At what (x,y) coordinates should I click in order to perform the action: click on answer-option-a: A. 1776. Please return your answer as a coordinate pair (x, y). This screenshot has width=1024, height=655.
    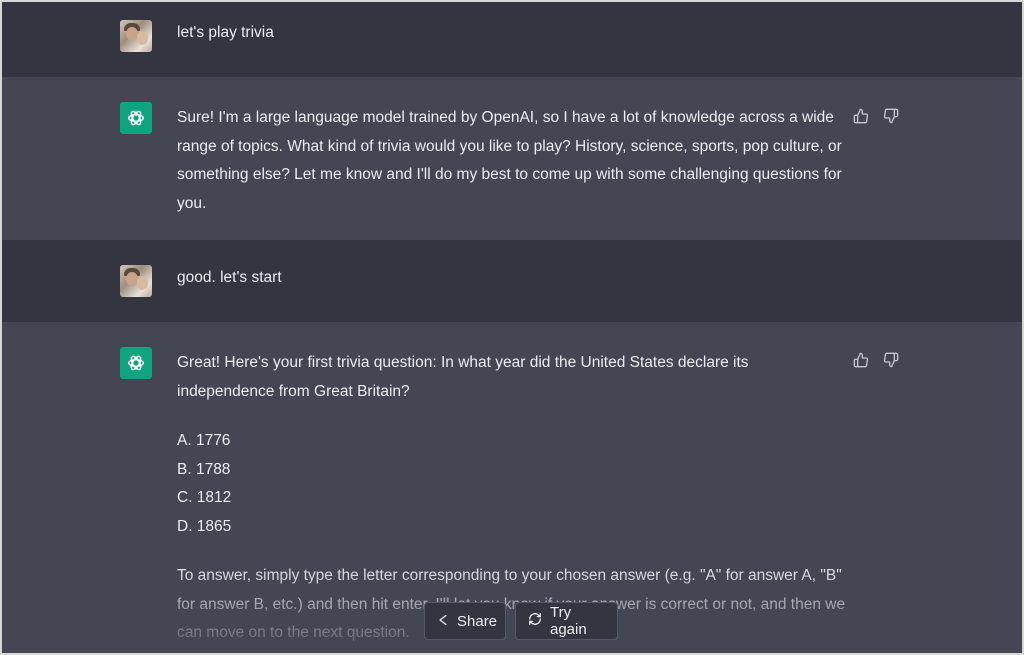
    Looking at the image, I should click on (204, 440).